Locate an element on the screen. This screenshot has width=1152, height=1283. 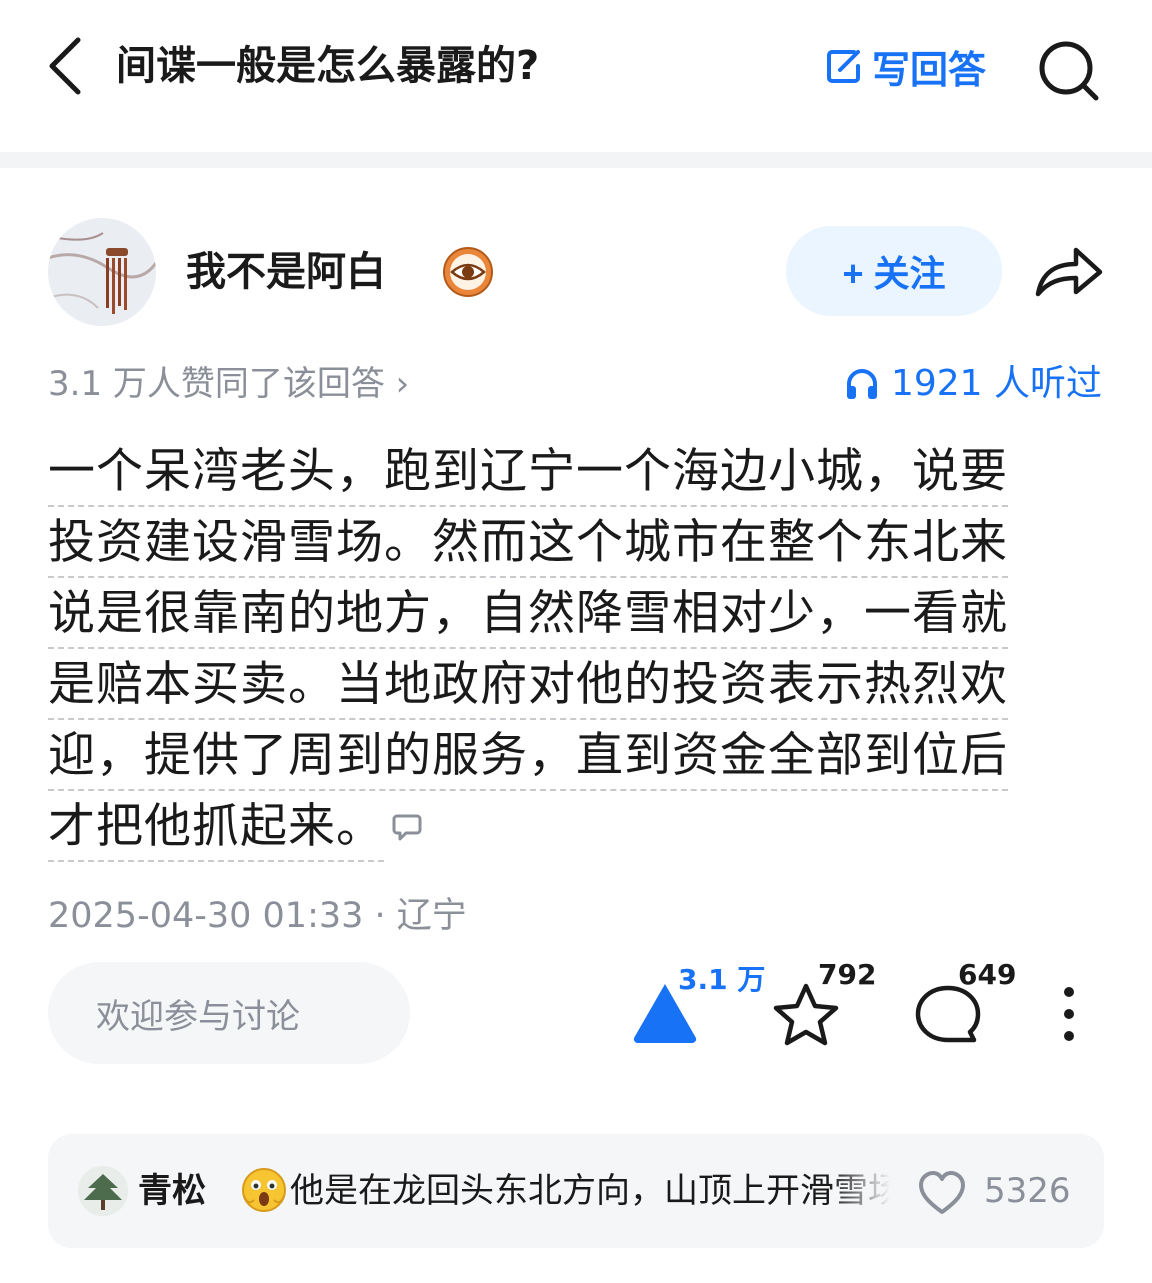
back-icon is located at coordinates (66, 66).